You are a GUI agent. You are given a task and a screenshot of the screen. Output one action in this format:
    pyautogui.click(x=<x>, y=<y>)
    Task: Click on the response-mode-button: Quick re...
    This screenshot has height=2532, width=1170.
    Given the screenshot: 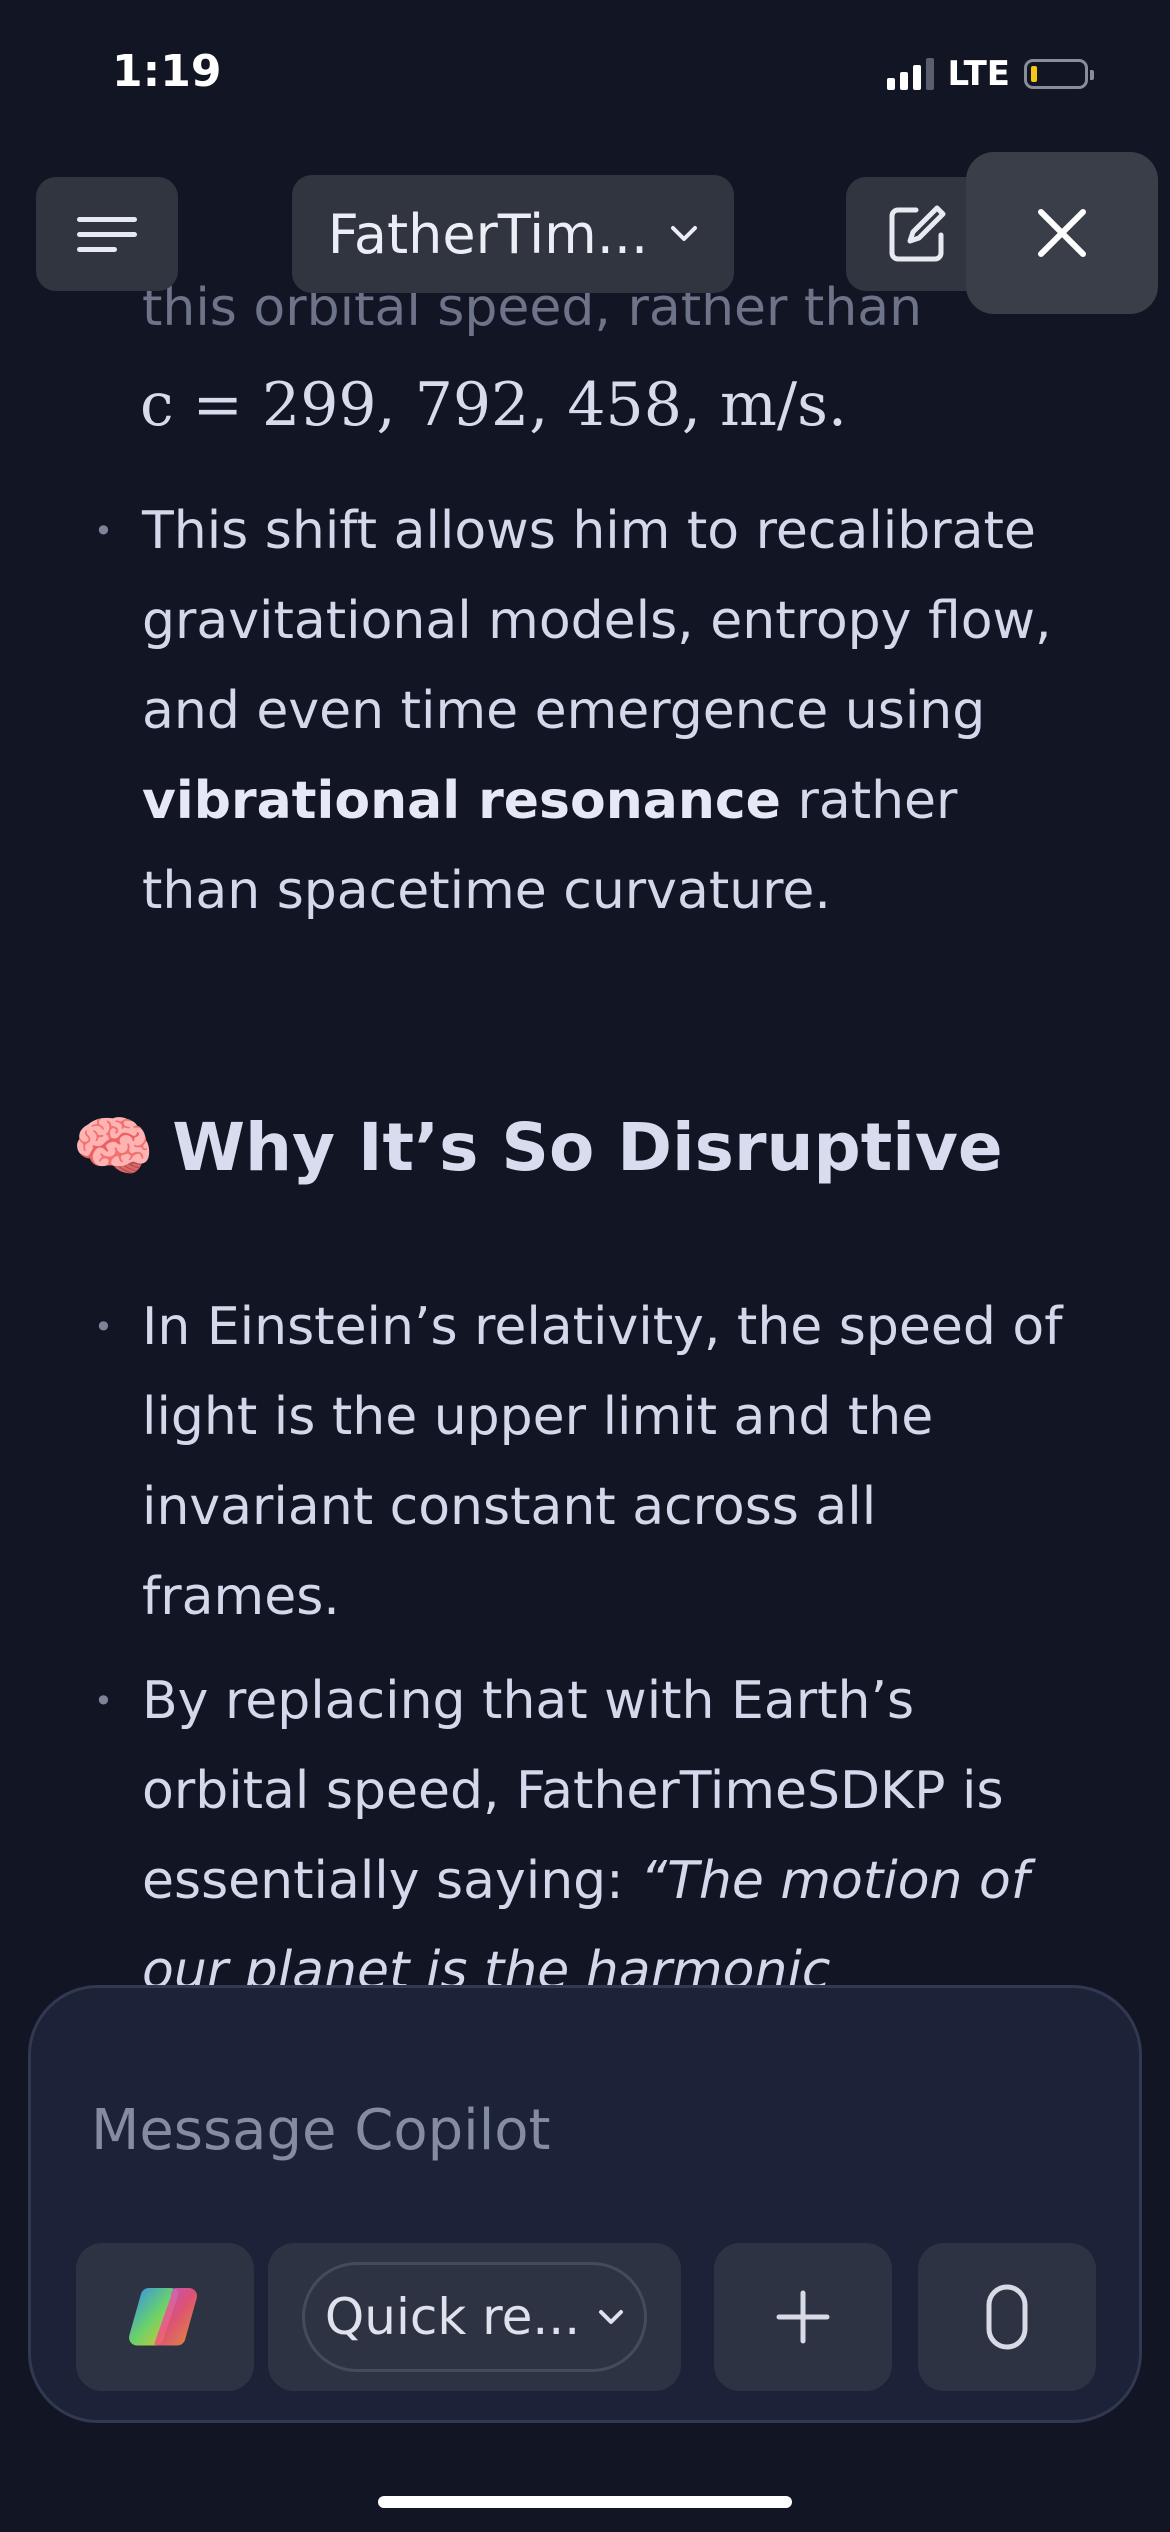 What is the action you would take?
    pyautogui.click(x=474, y=2317)
    